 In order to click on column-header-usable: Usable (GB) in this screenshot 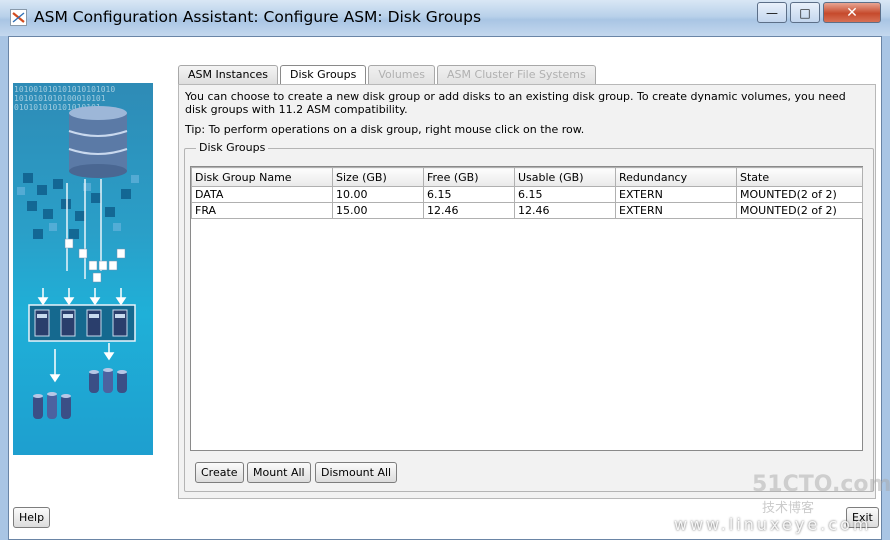, I will do `click(565, 177)`.